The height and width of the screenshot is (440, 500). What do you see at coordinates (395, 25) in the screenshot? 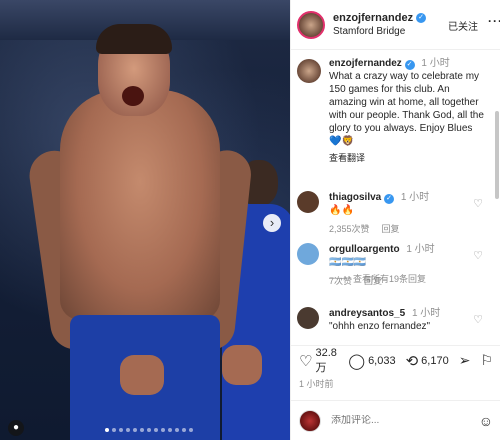
I see `post-header: enzojfernandez ✓ Stamford Bridge 已关注 ···` at bounding box center [395, 25].